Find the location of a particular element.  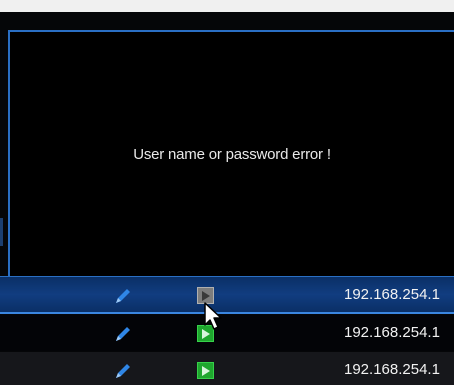

error-message: User name or password error ! is located at coordinates (232, 154).